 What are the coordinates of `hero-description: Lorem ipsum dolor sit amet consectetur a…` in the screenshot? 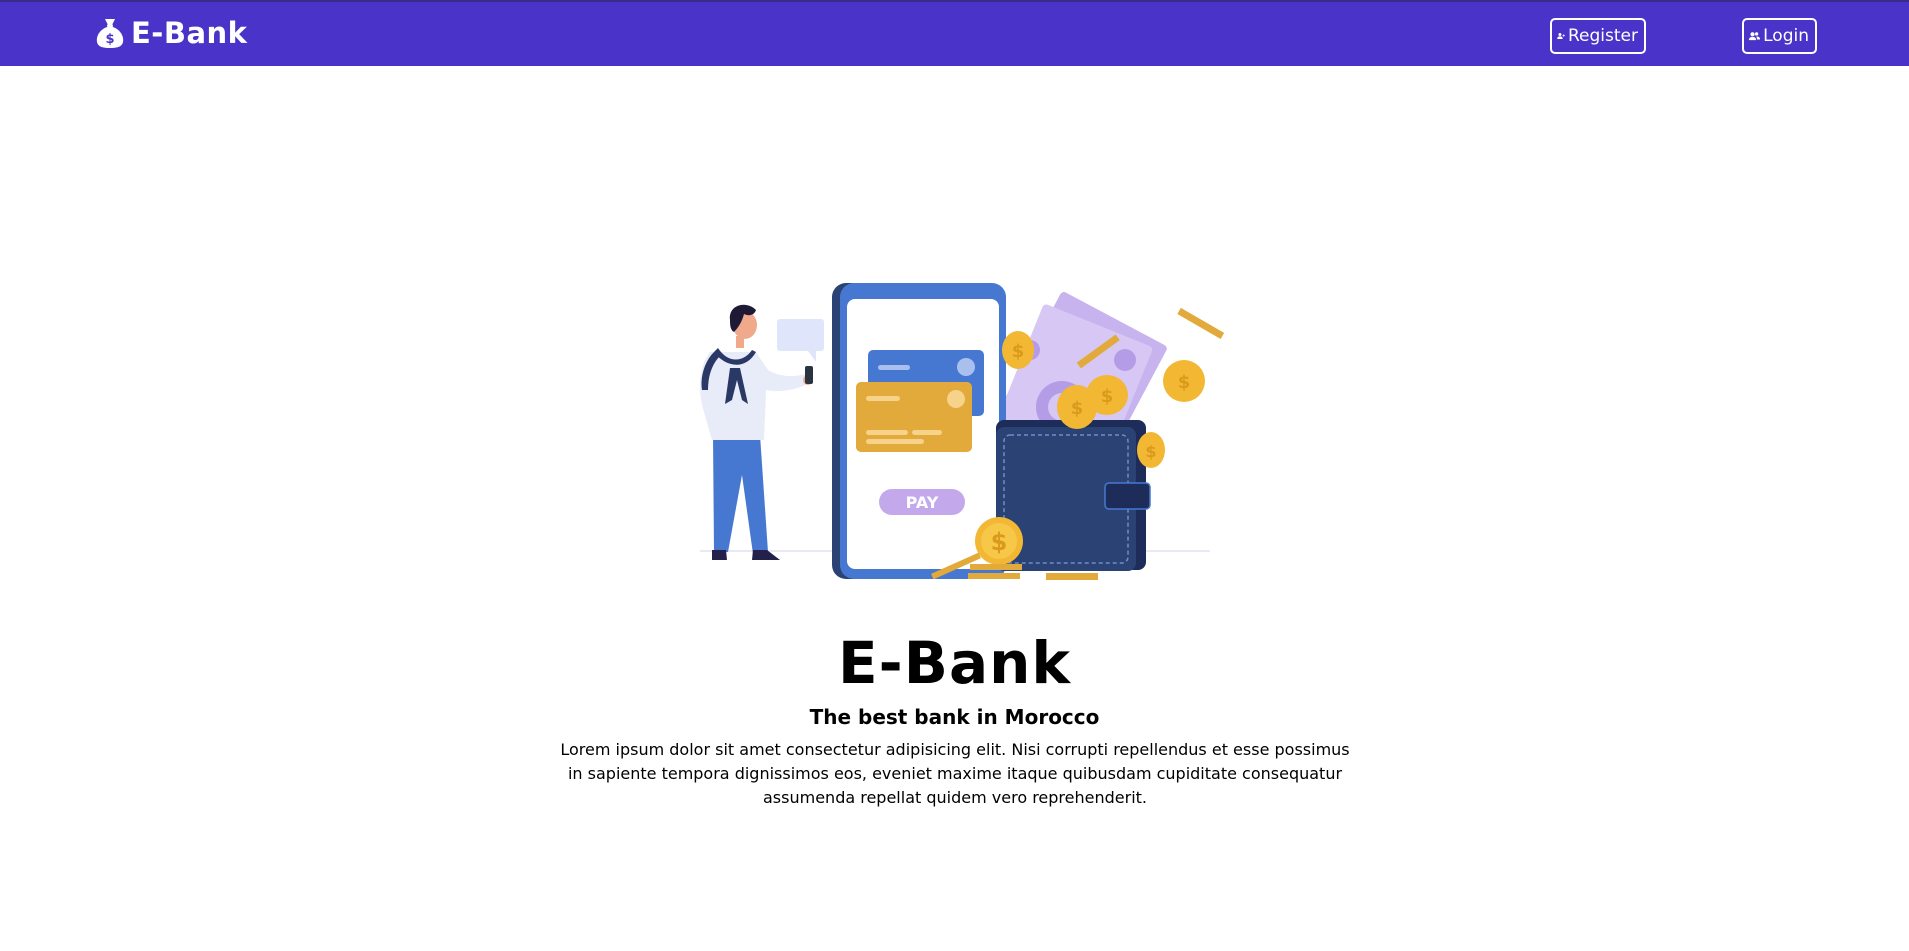 It's located at (955, 773).